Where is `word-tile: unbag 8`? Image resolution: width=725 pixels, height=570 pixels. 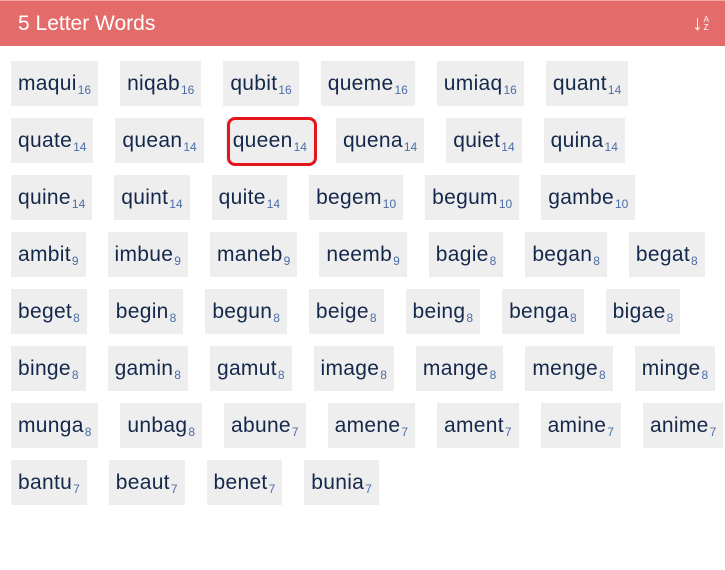 word-tile: unbag 8 is located at coordinates (161, 425).